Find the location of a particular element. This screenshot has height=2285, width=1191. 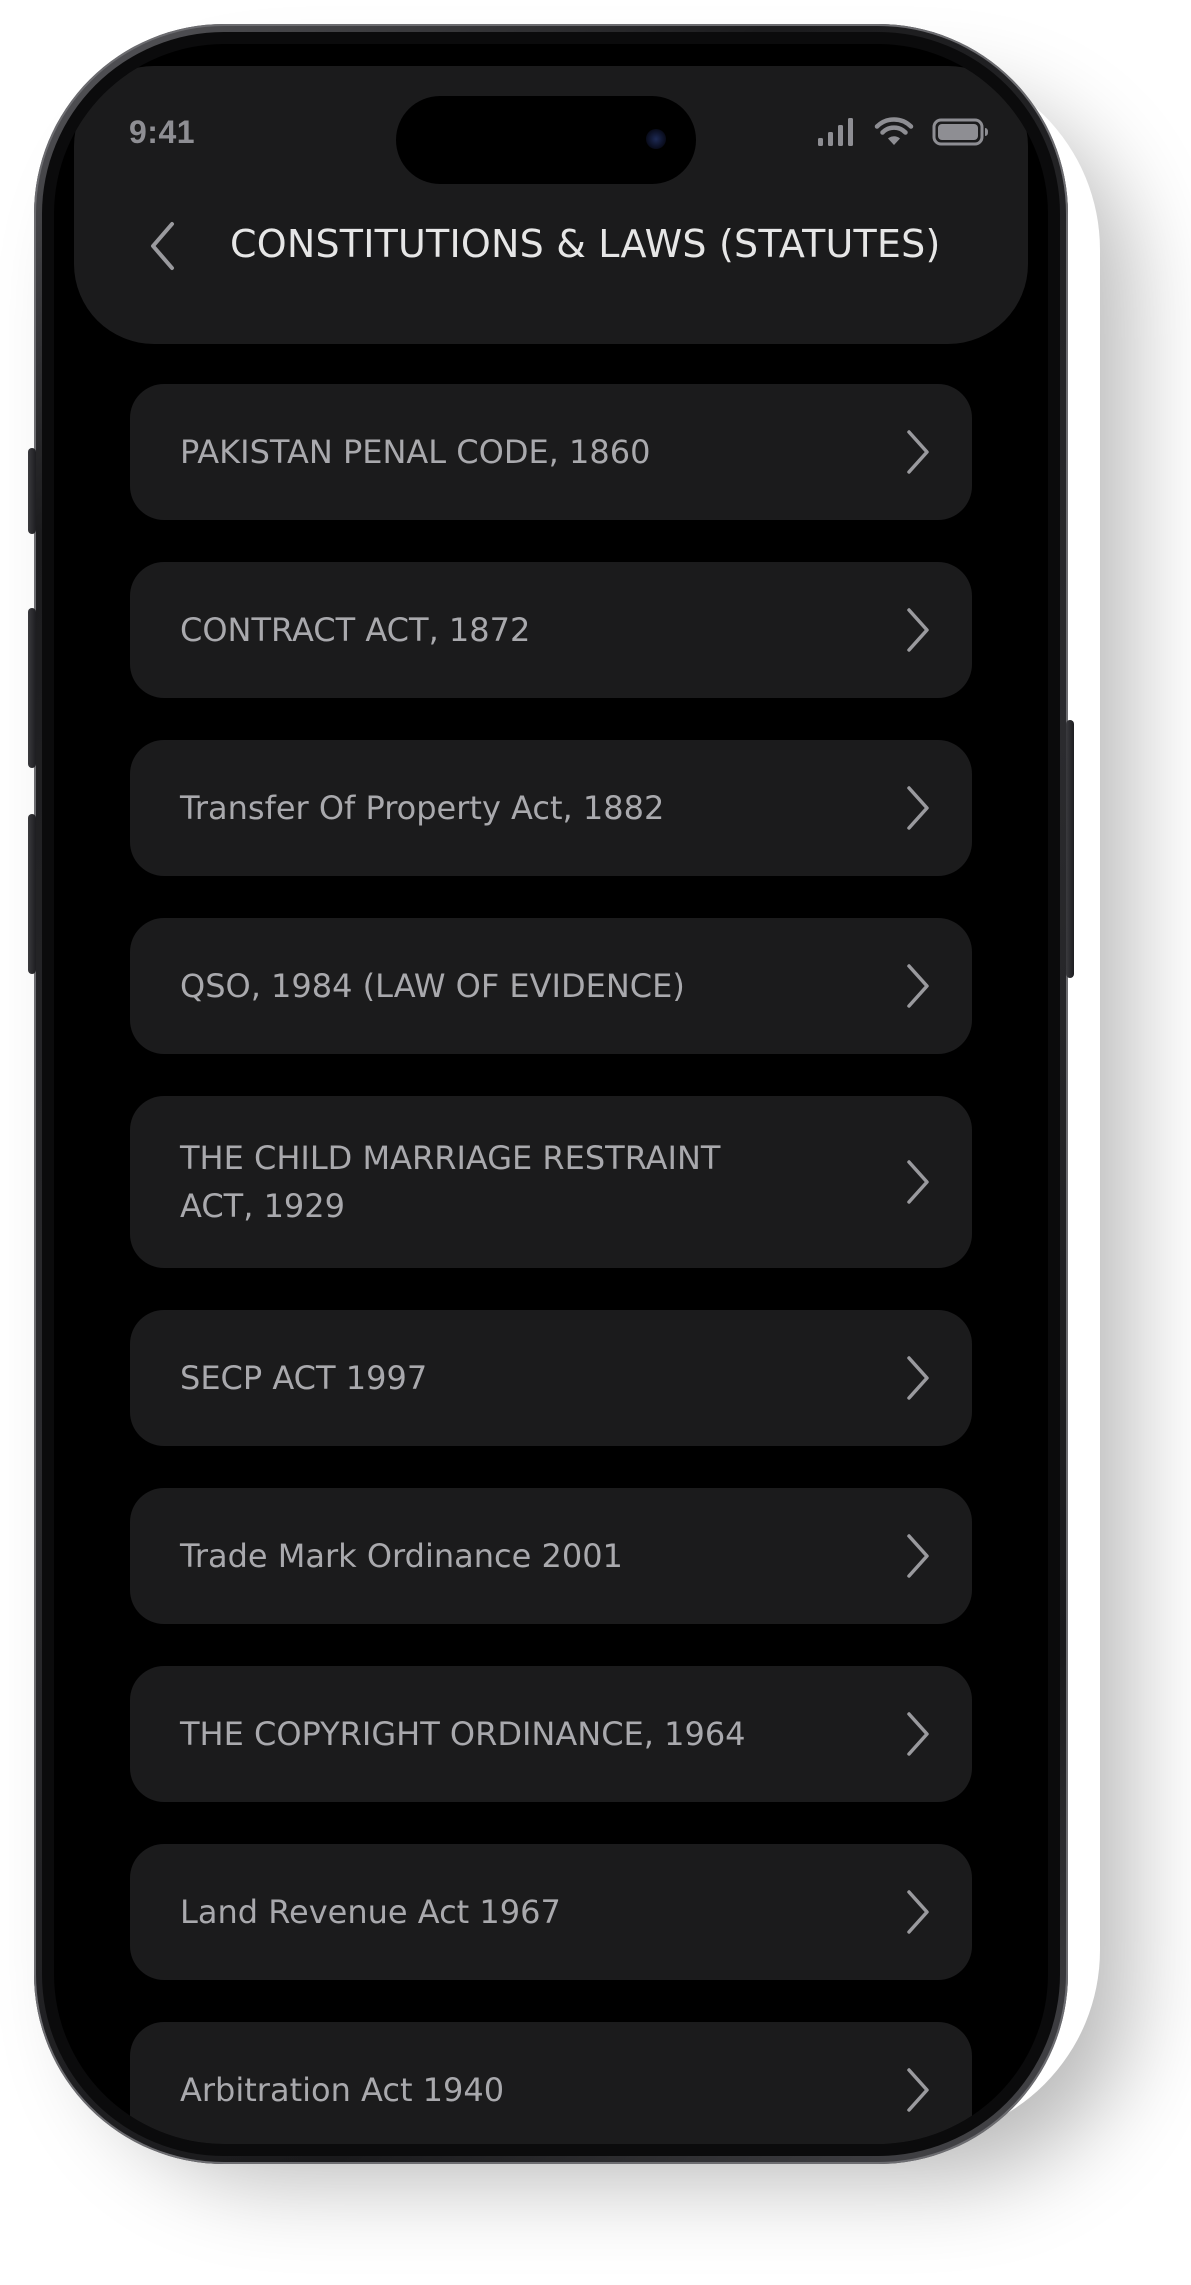

status-icons is located at coordinates (903, 132).